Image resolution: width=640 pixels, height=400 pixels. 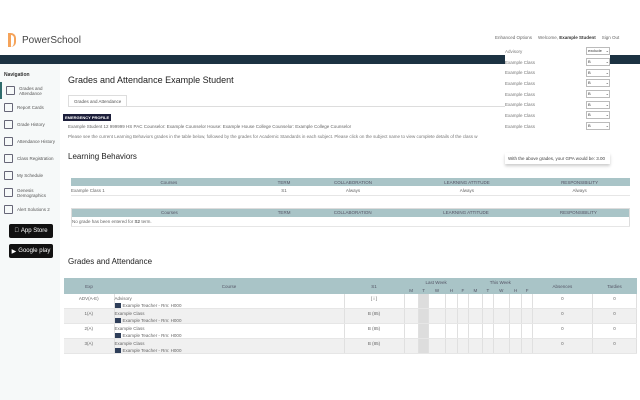 I want to click on logo-icon, so click(x=12, y=40).